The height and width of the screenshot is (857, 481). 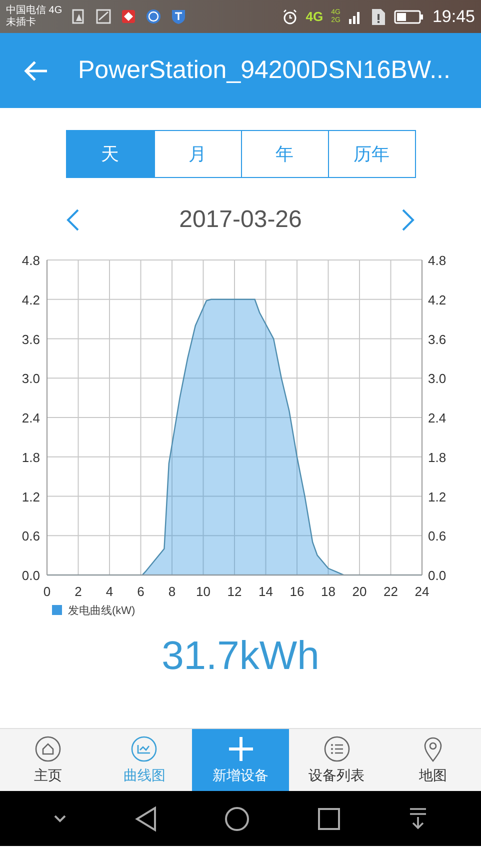 What do you see at coordinates (418, 818) in the screenshot?
I see `pull-down-icon` at bounding box center [418, 818].